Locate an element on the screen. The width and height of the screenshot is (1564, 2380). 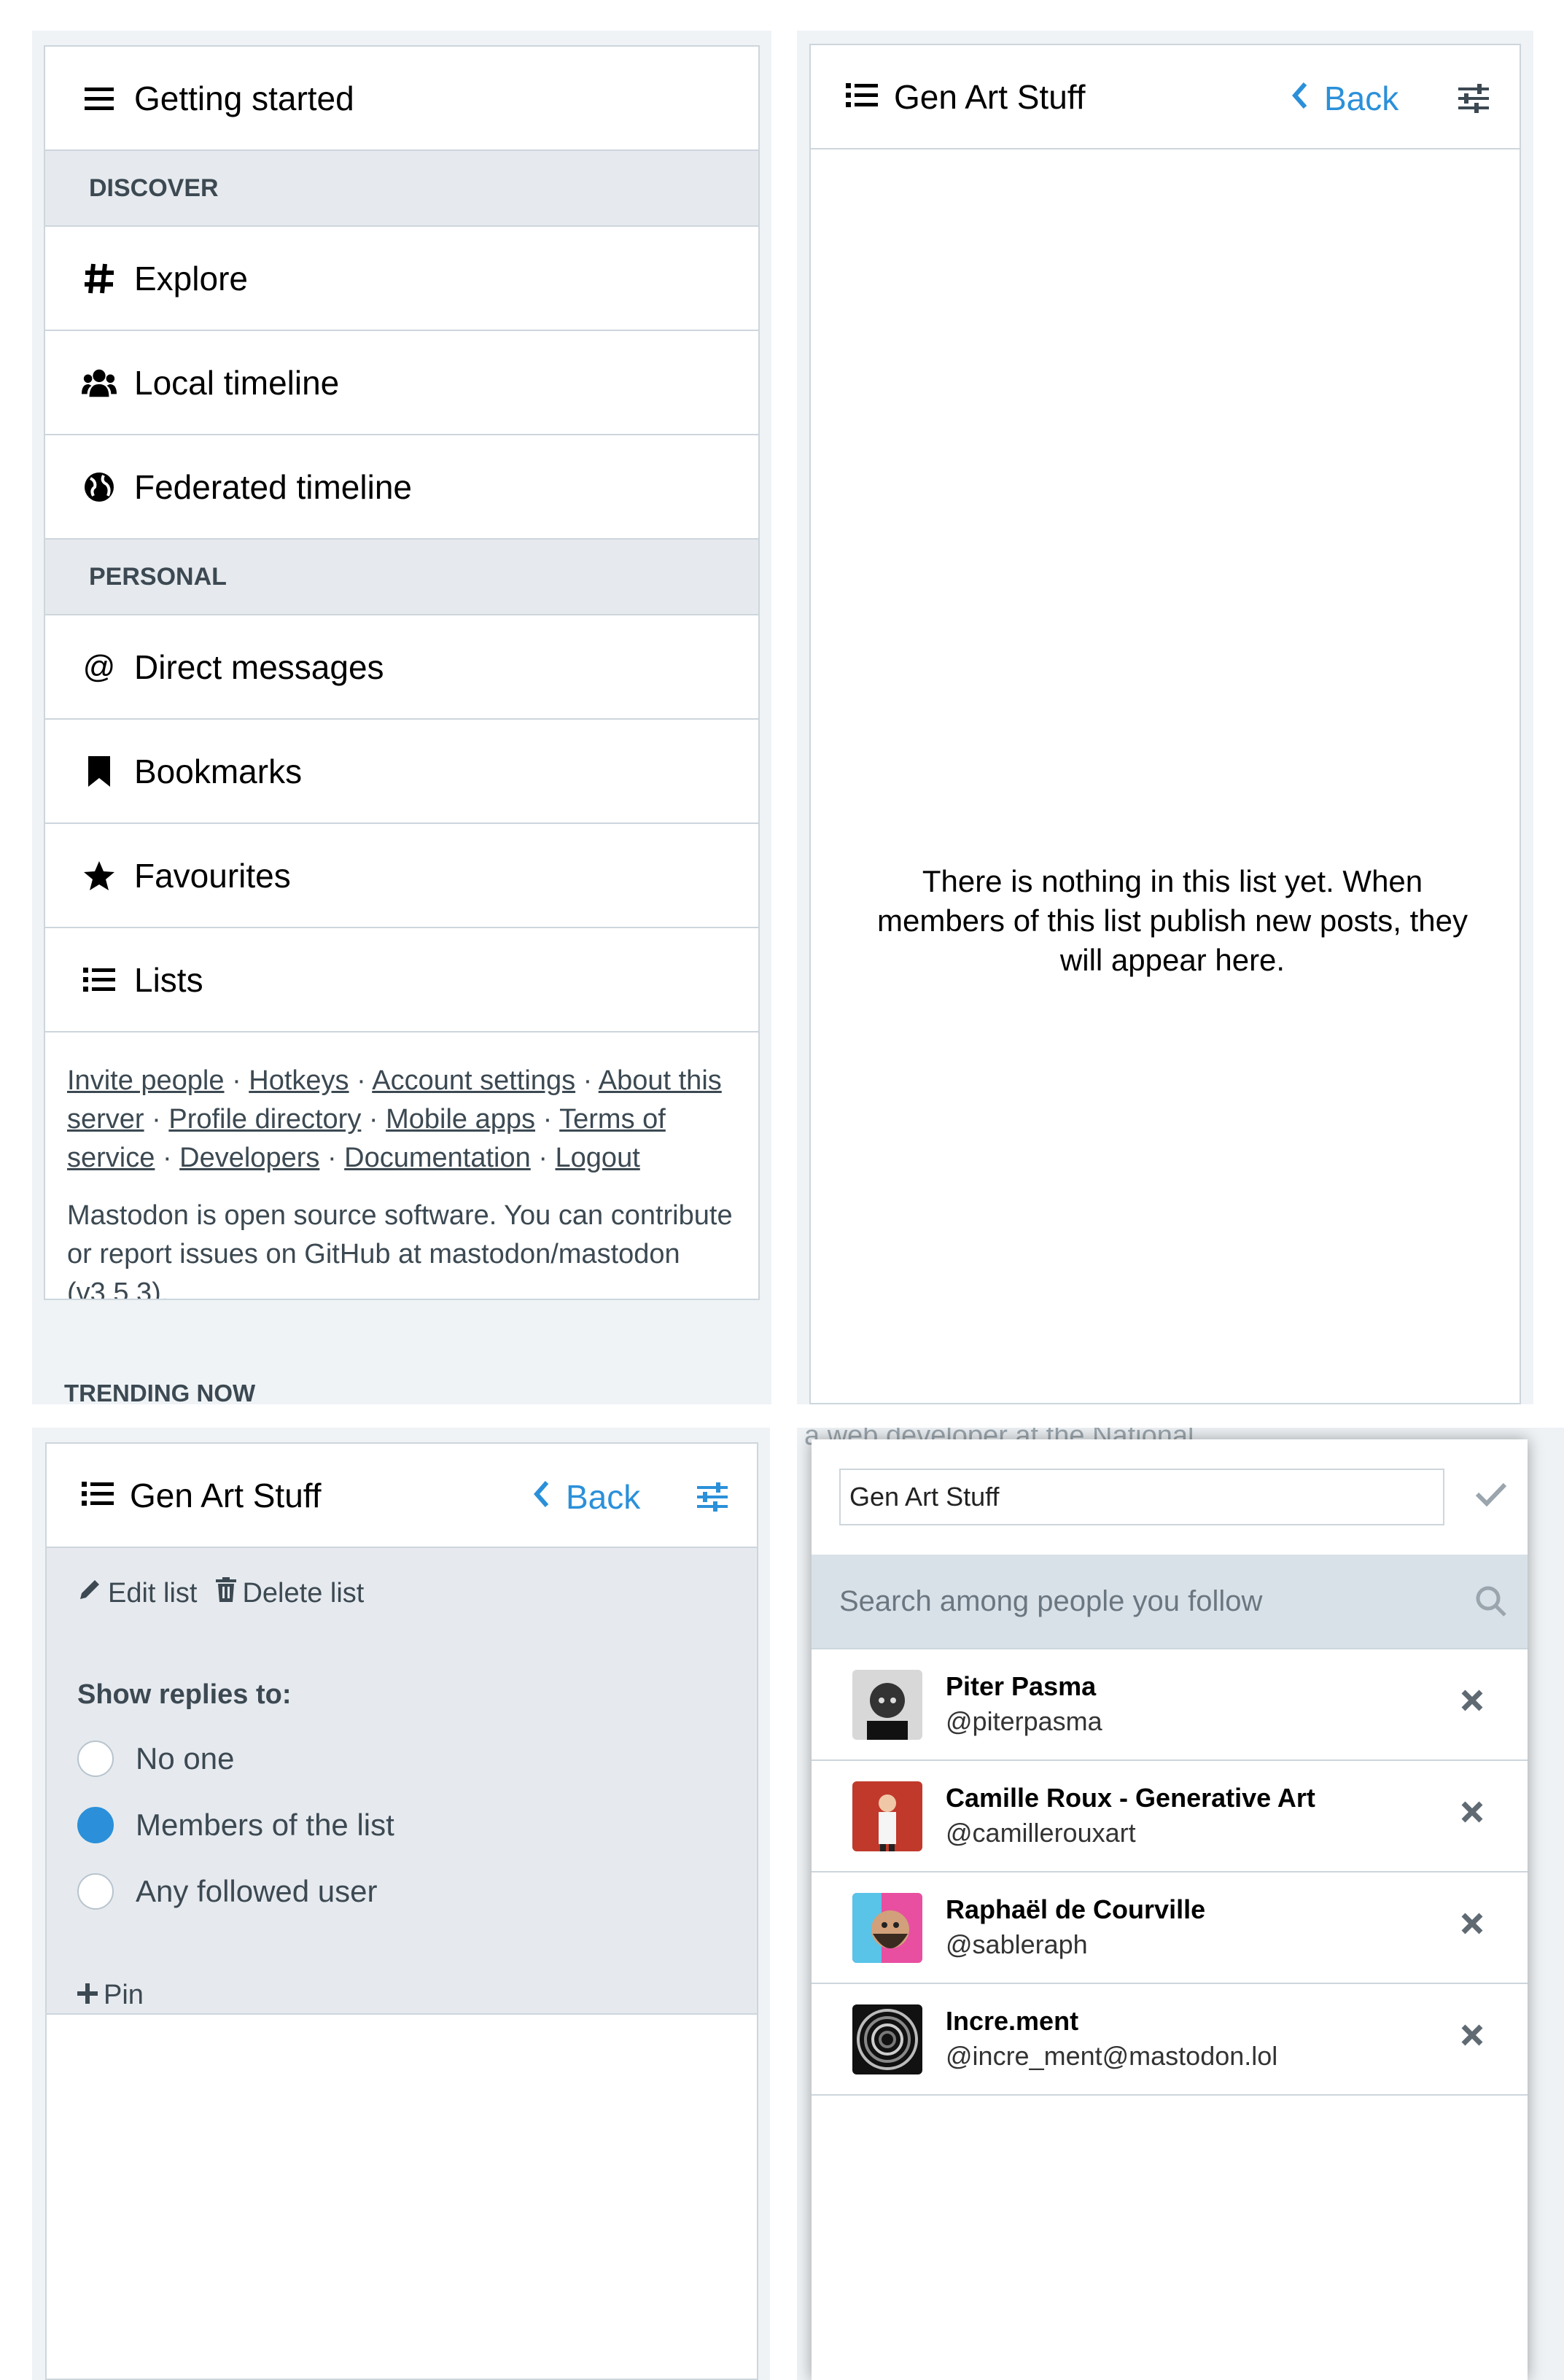
checkmark-icon is located at coordinates (1491, 1496).